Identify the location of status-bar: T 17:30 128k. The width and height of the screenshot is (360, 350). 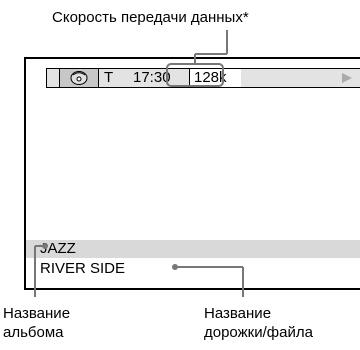
(203, 78).